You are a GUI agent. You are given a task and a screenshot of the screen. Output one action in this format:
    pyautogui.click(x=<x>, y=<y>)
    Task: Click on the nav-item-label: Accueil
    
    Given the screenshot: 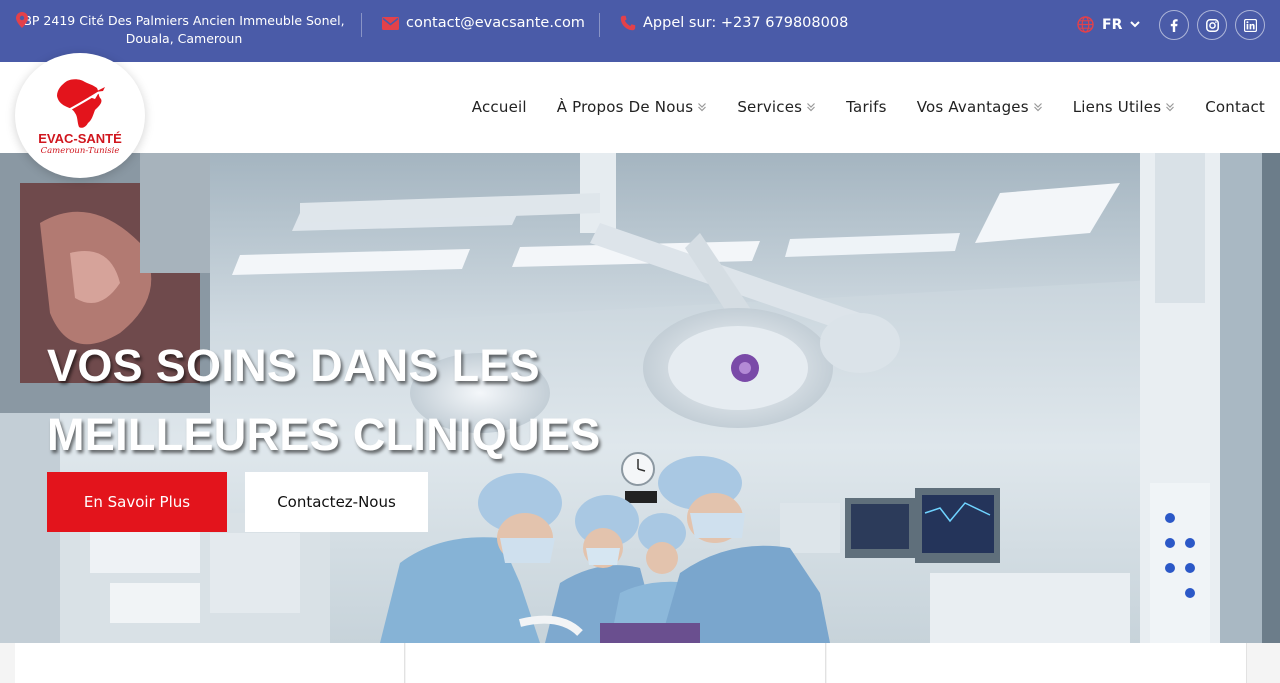 What is the action you would take?
    pyautogui.click(x=499, y=107)
    